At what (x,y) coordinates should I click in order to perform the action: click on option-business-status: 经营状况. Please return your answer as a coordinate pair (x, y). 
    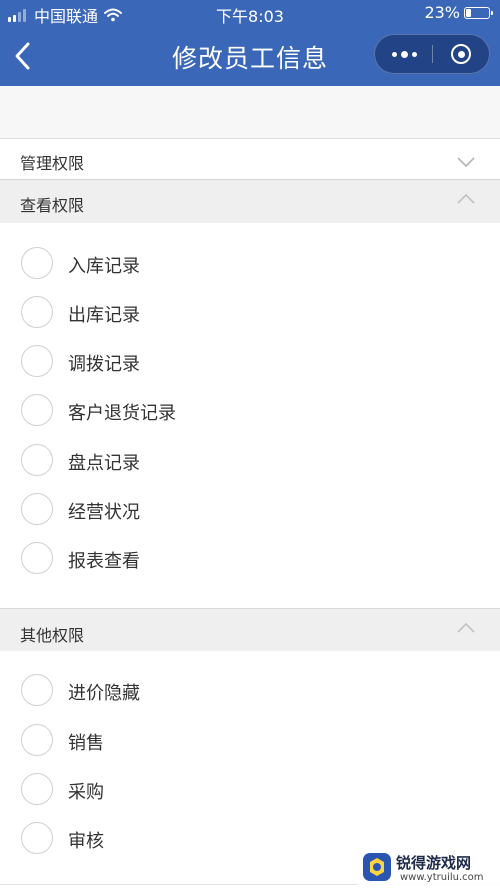
    Looking at the image, I should click on (250, 509).